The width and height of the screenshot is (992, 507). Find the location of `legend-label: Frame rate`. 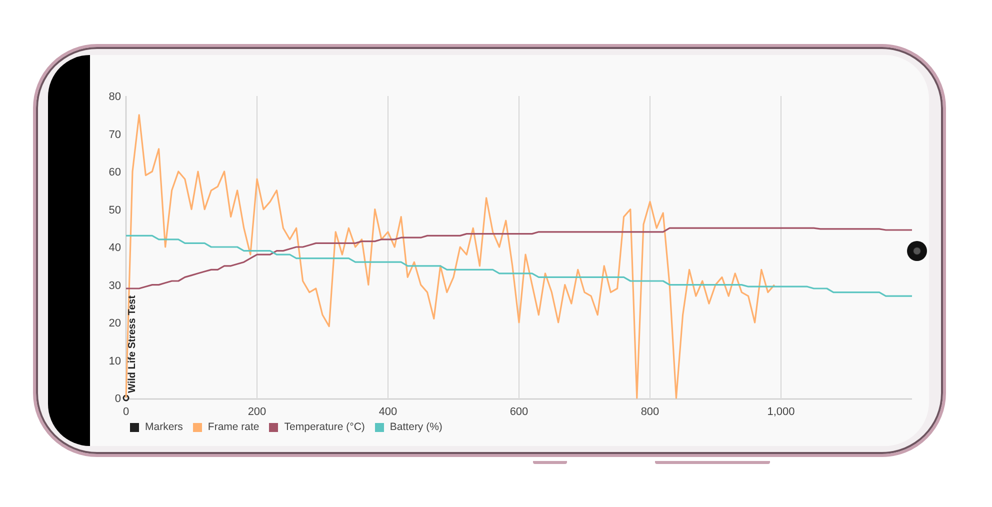

legend-label: Frame rate is located at coordinates (234, 427).